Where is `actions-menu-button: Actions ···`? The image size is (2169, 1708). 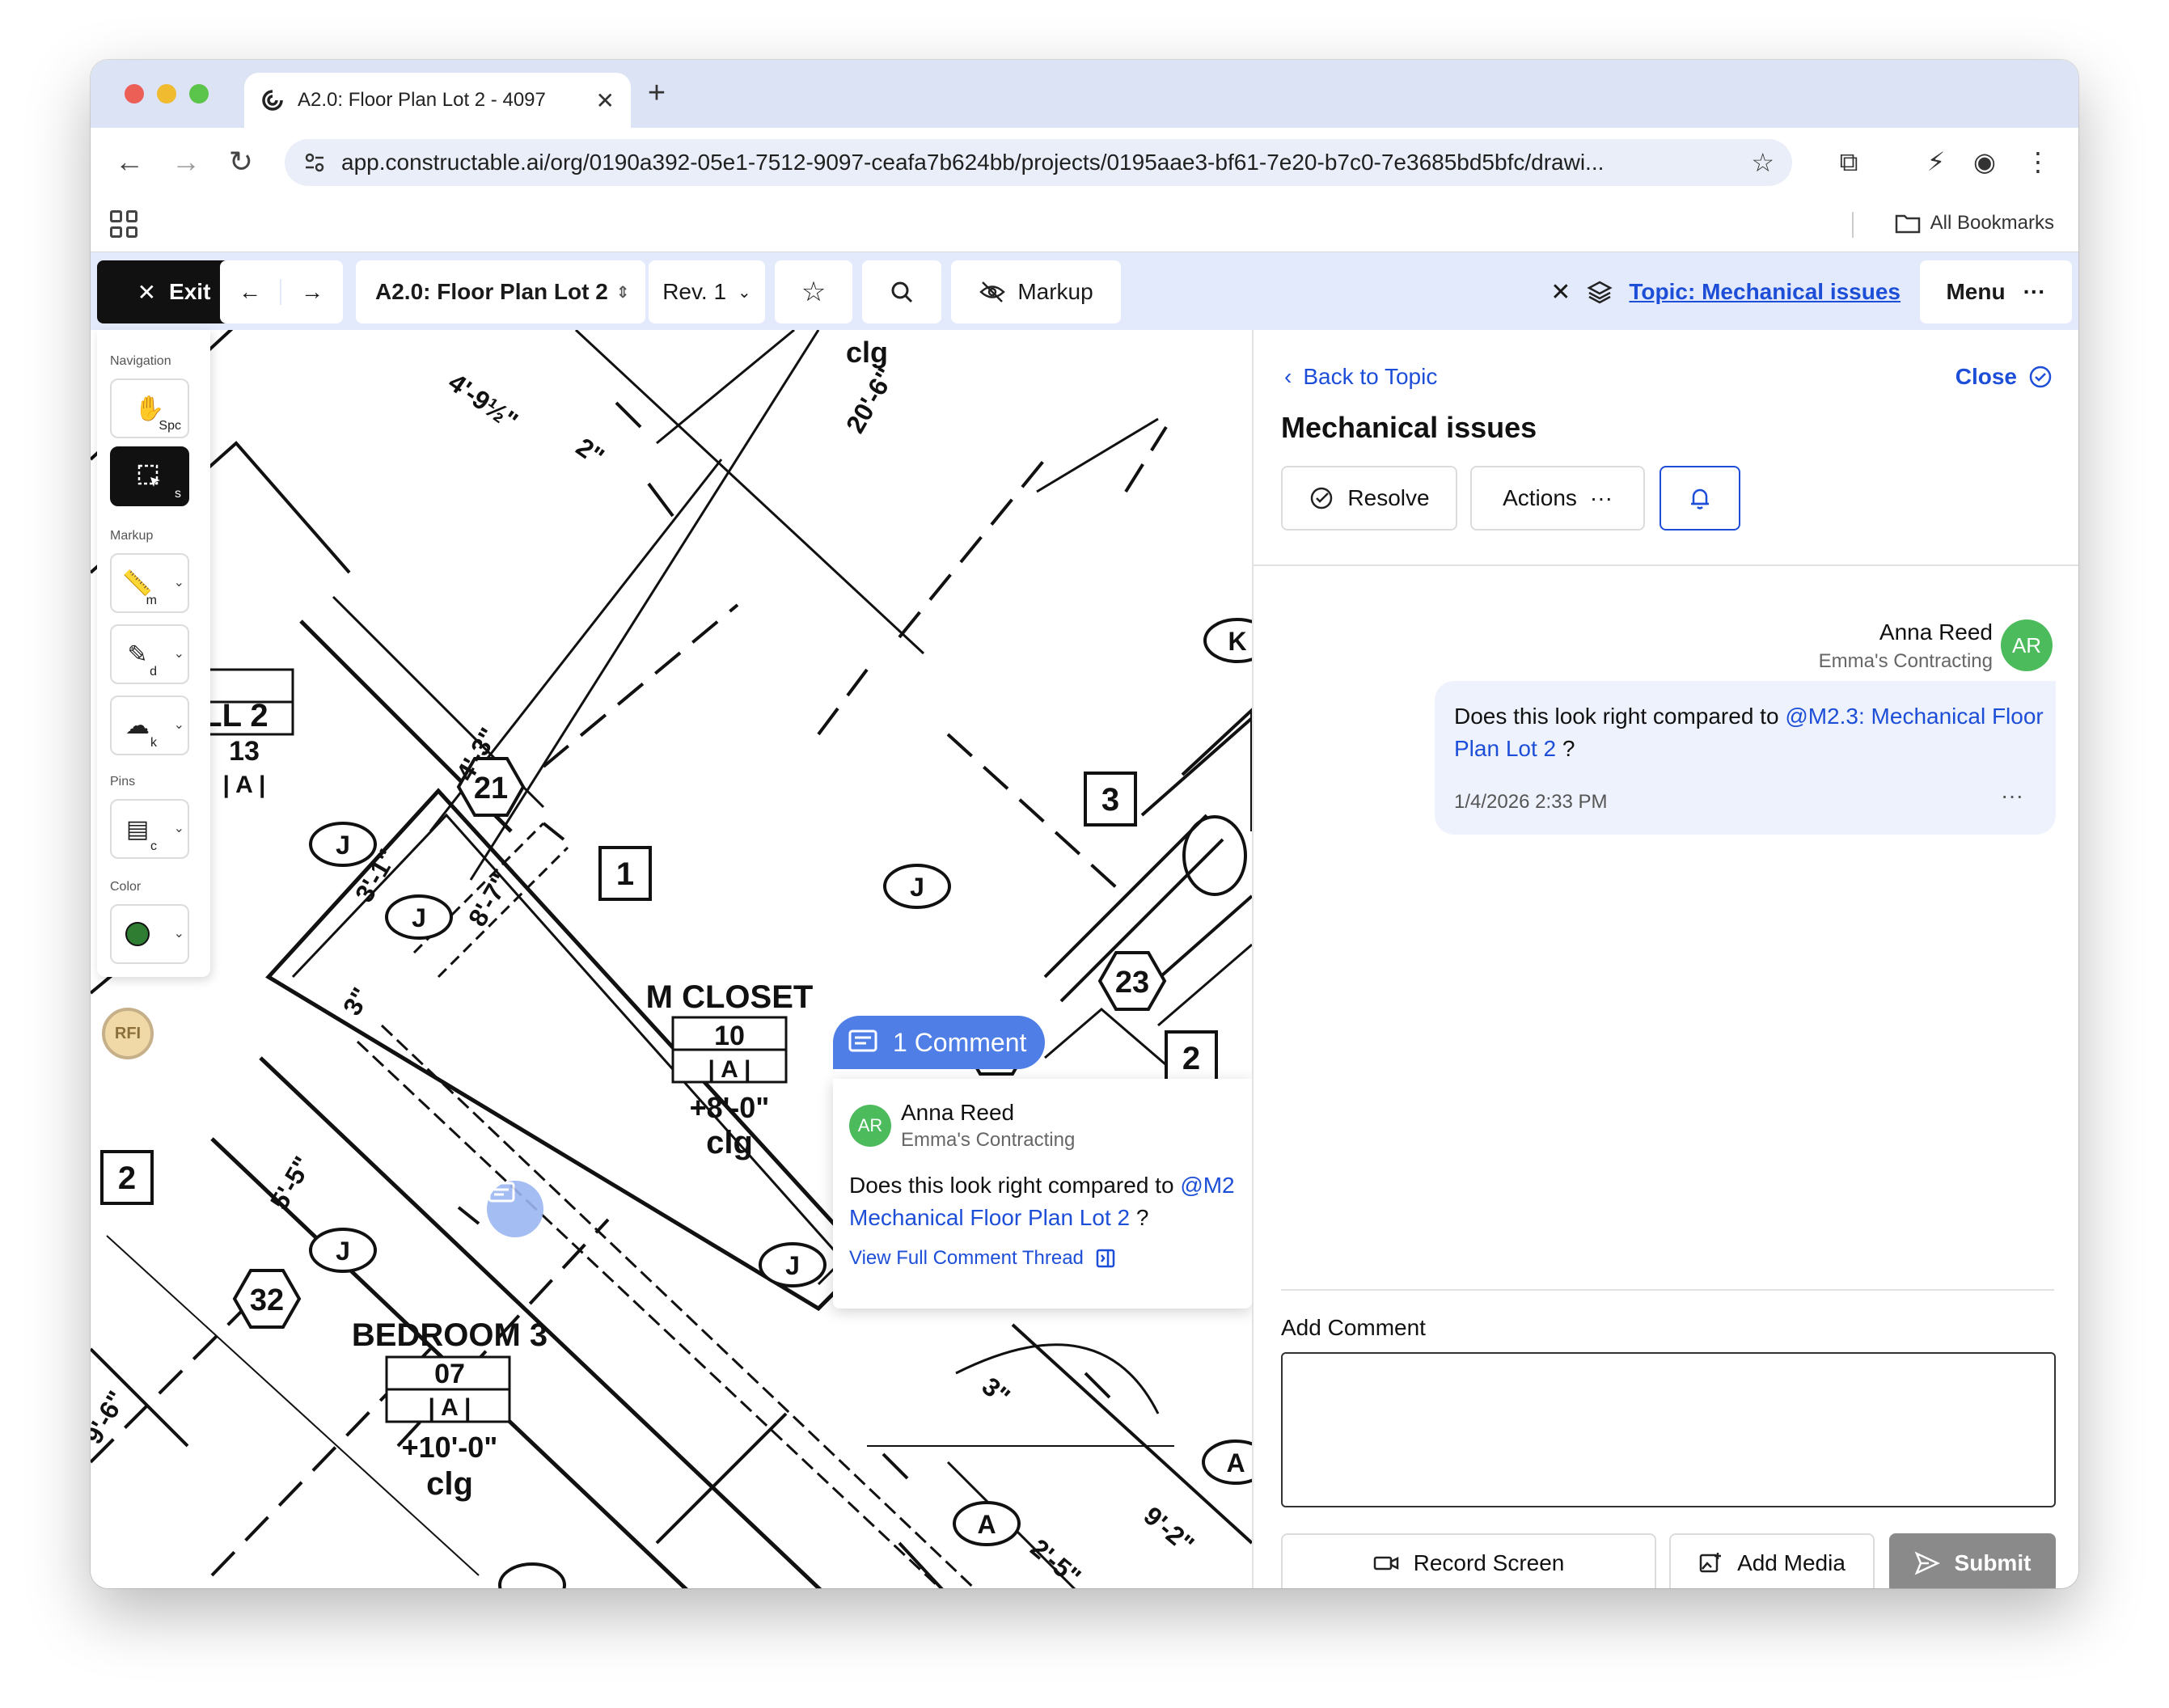
actions-menu-button: Actions ··· is located at coordinates (1558, 498).